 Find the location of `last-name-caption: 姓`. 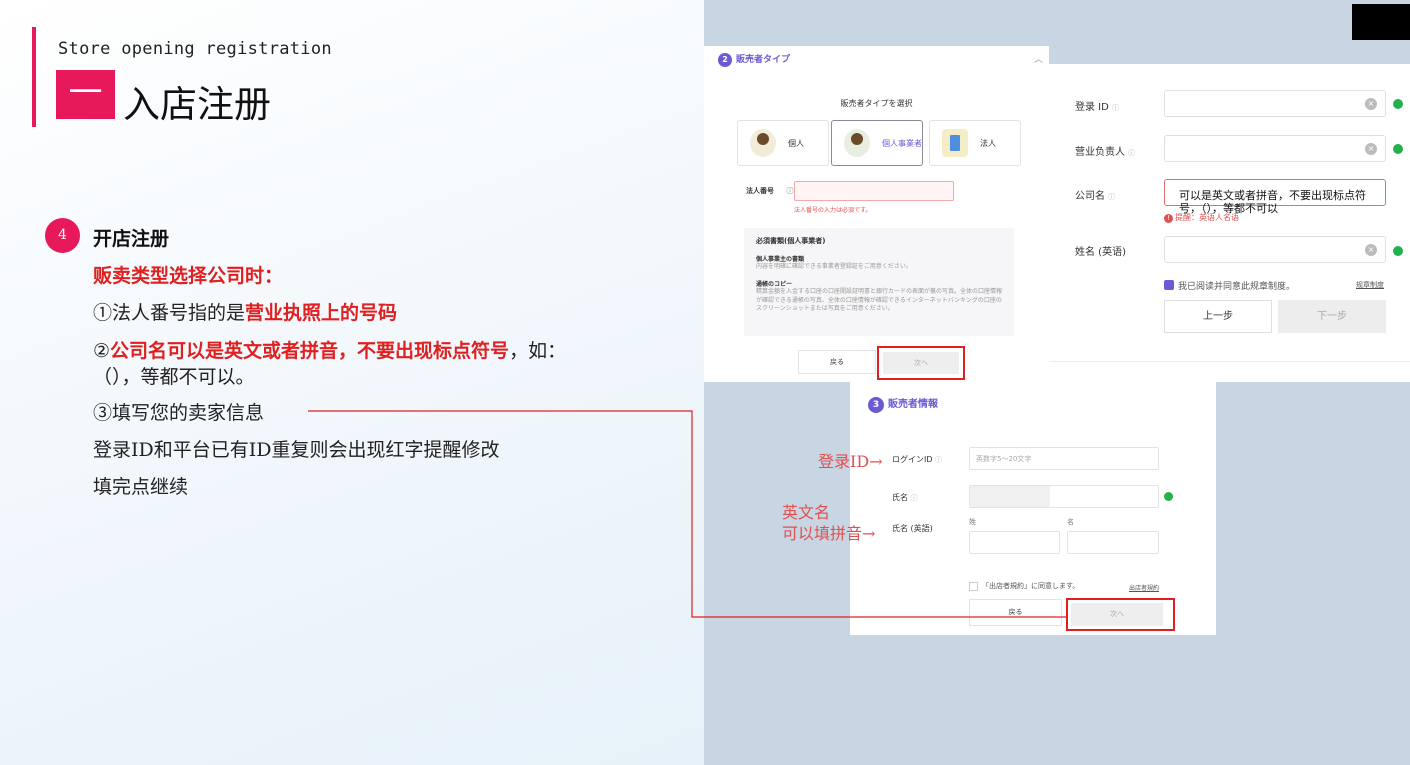

last-name-caption: 姓 is located at coordinates (972, 522).